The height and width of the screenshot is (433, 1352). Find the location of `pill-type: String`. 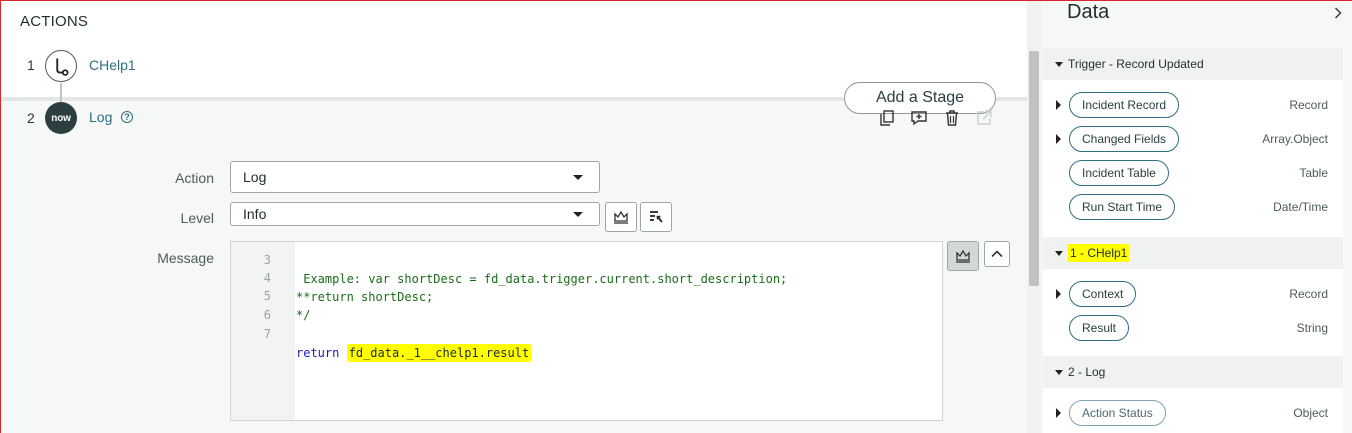

pill-type: String is located at coordinates (1312, 328).